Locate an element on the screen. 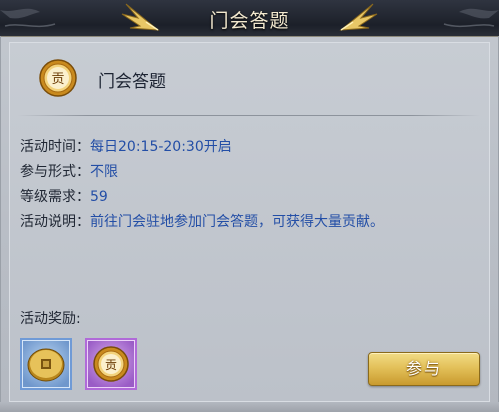 The image size is (499, 412). rewards-label: 活动奖励: is located at coordinates (50, 319).